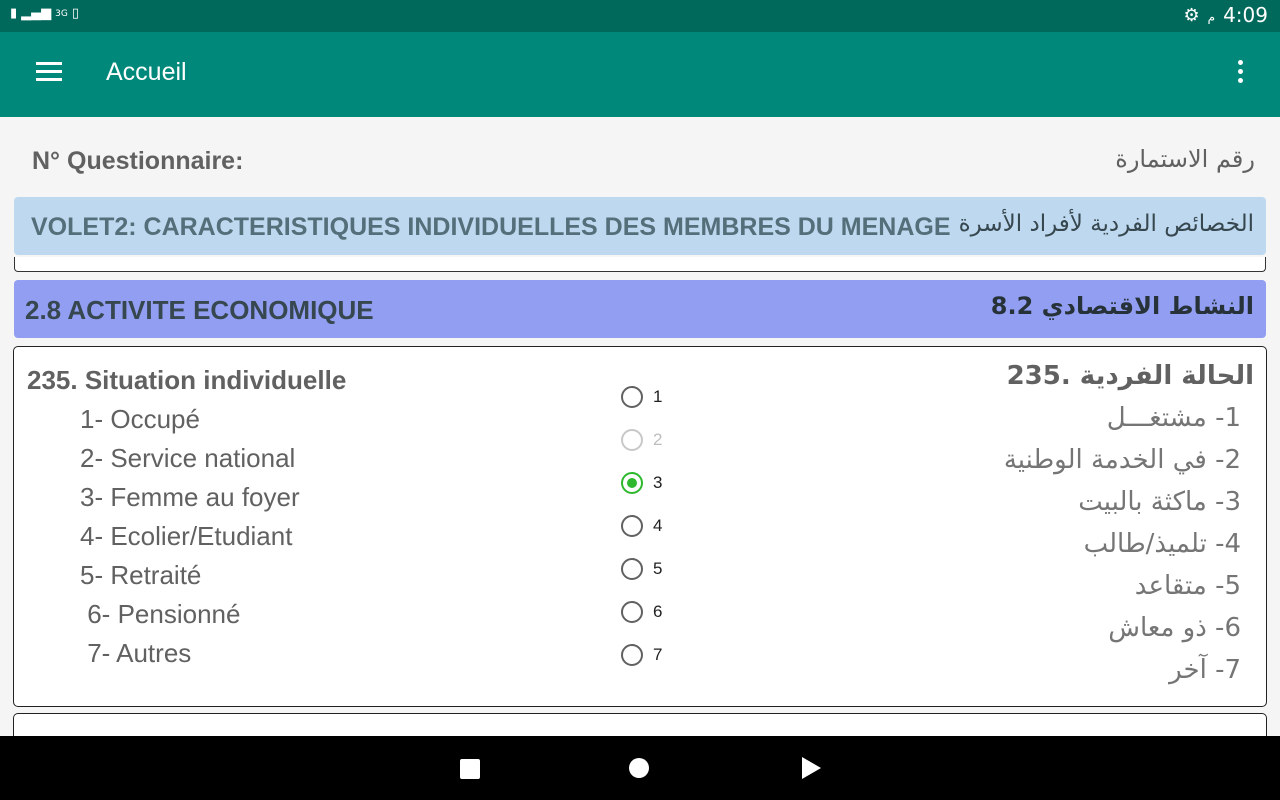 This screenshot has width=1280, height=800. What do you see at coordinates (640, 264) in the screenshot?
I see `previous-card-edge` at bounding box center [640, 264].